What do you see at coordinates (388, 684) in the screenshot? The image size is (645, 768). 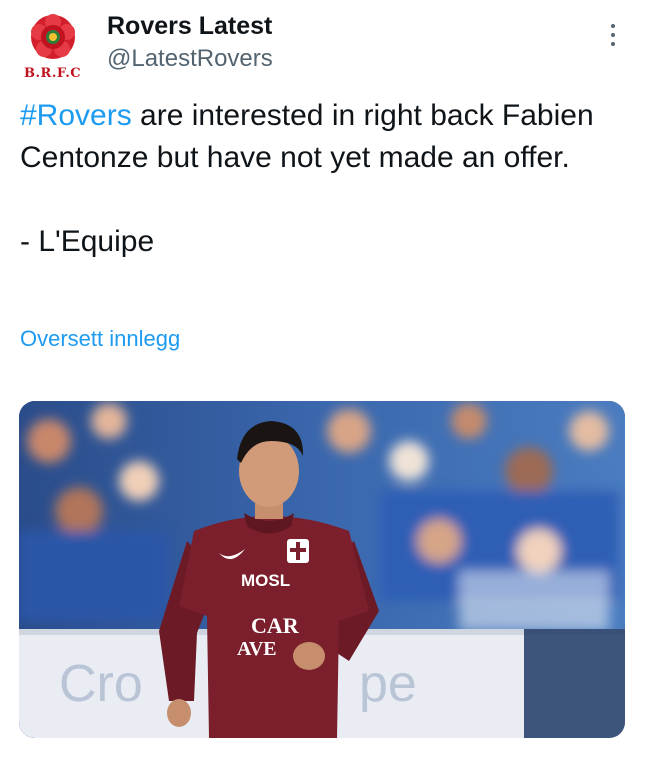 I see `board-text-right: pe` at bounding box center [388, 684].